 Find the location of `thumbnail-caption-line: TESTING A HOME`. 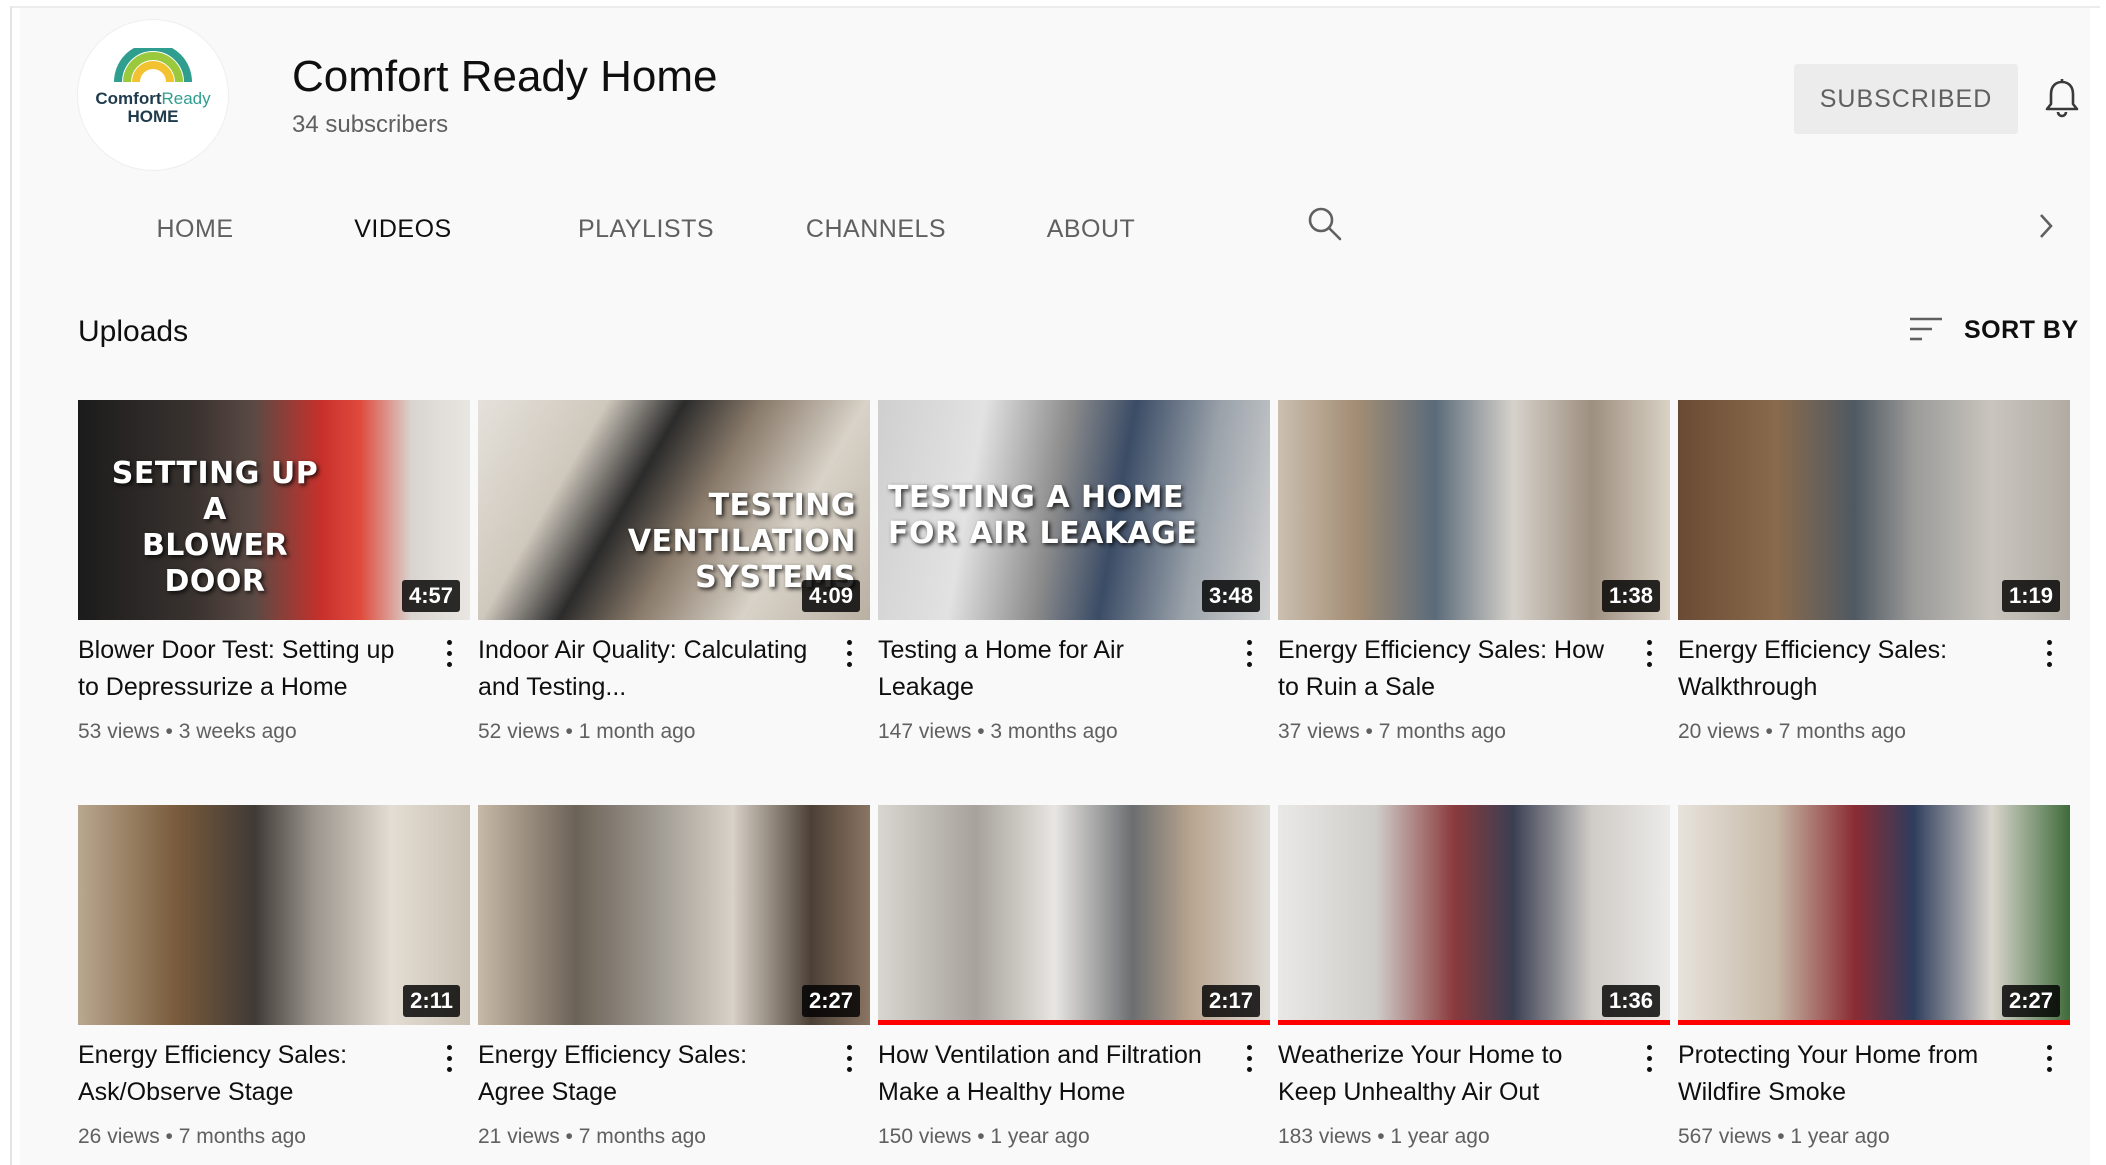

thumbnail-caption-line: TESTING A HOME is located at coordinates (1036, 497).